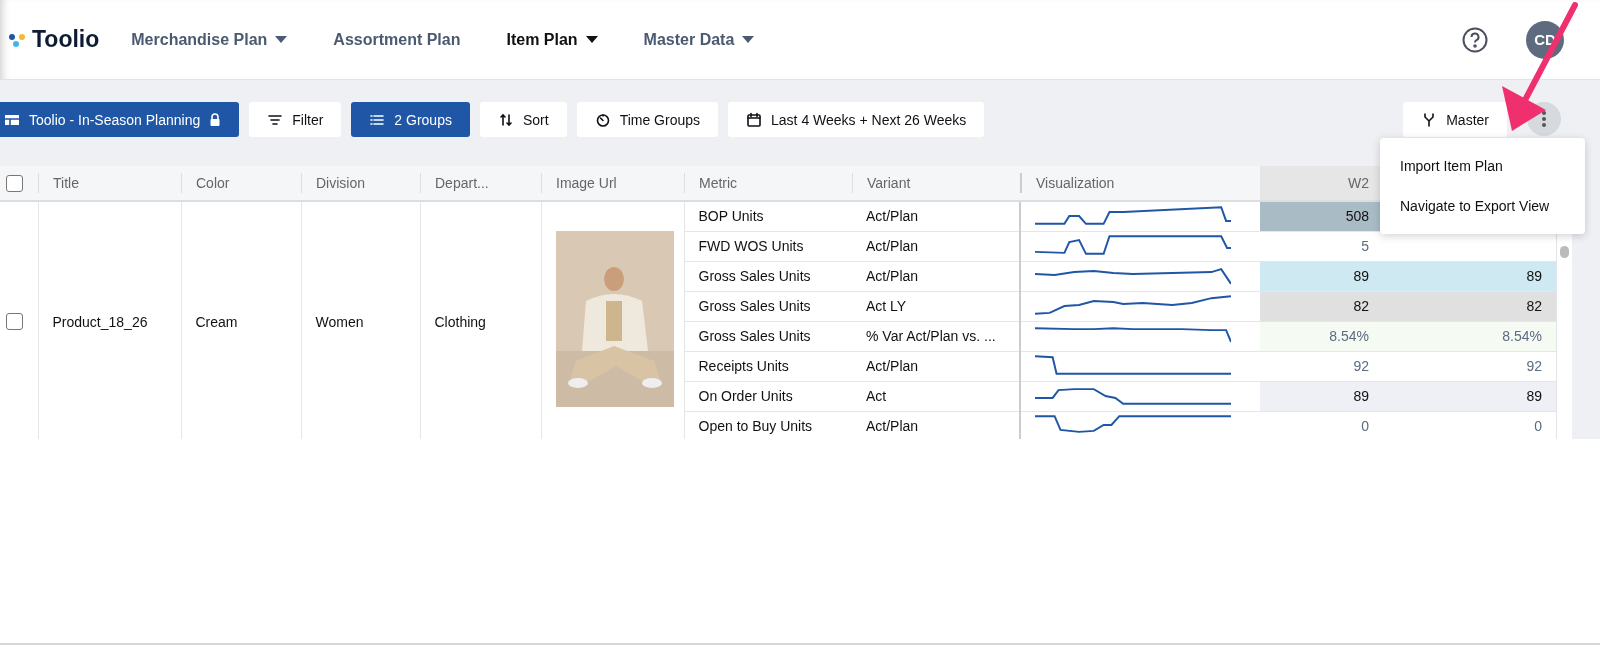  Describe the element at coordinates (1482, 166) in the screenshot. I see `menu-item: Import Item Plan` at that location.